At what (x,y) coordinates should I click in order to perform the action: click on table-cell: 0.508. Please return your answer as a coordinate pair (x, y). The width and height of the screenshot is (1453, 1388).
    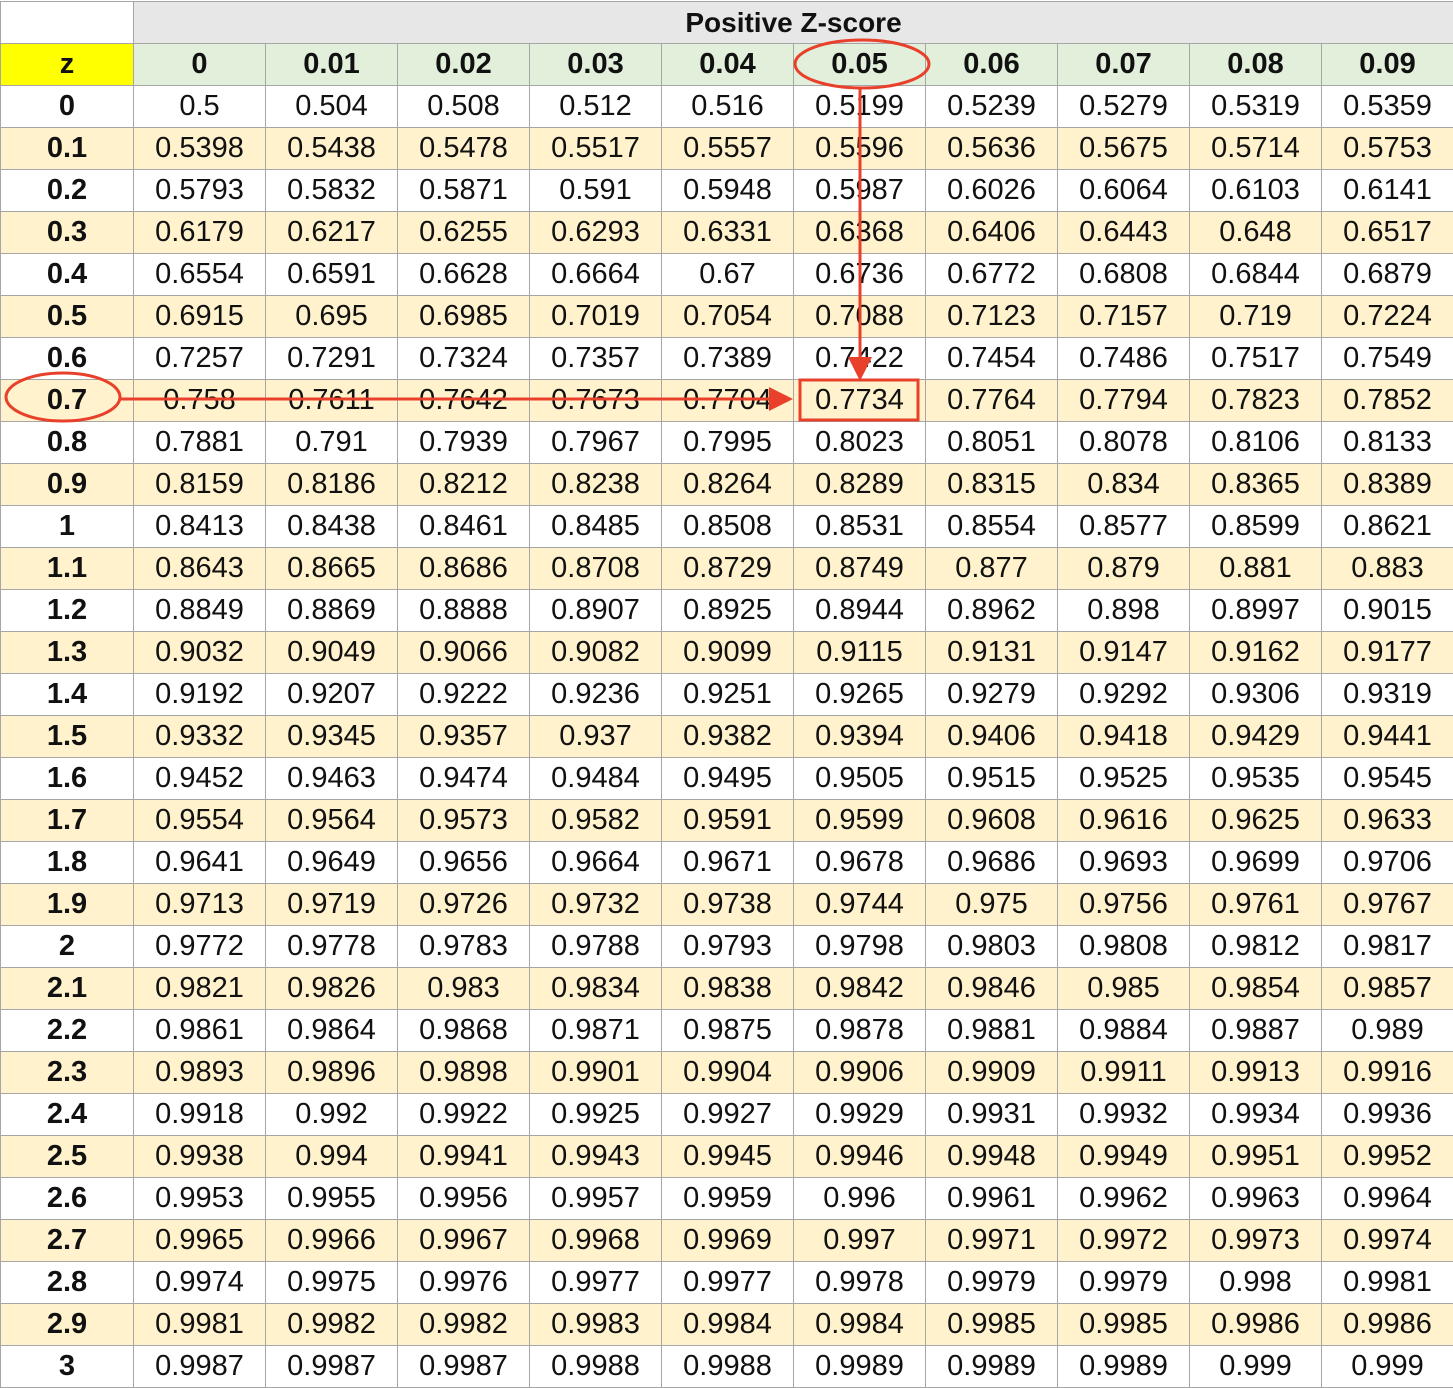
    Looking at the image, I should click on (463, 106).